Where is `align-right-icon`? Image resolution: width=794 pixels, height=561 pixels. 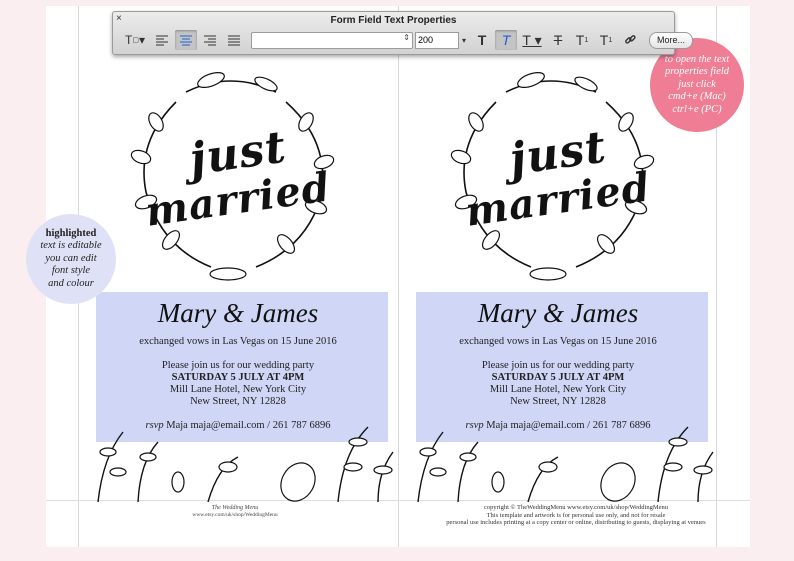 align-right-icon is located at coordinates (210, 40).